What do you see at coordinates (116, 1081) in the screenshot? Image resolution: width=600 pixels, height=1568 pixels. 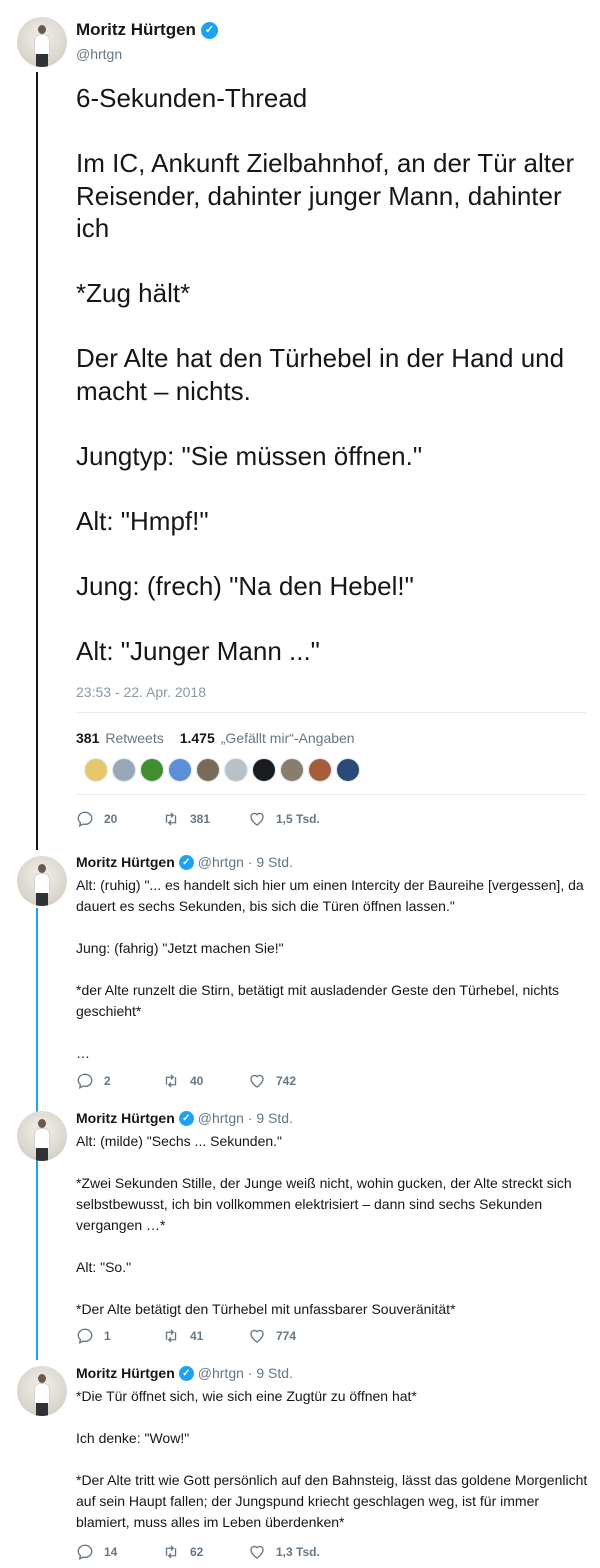 I see `reply-button: 2` at bounding box center [116, 1081].